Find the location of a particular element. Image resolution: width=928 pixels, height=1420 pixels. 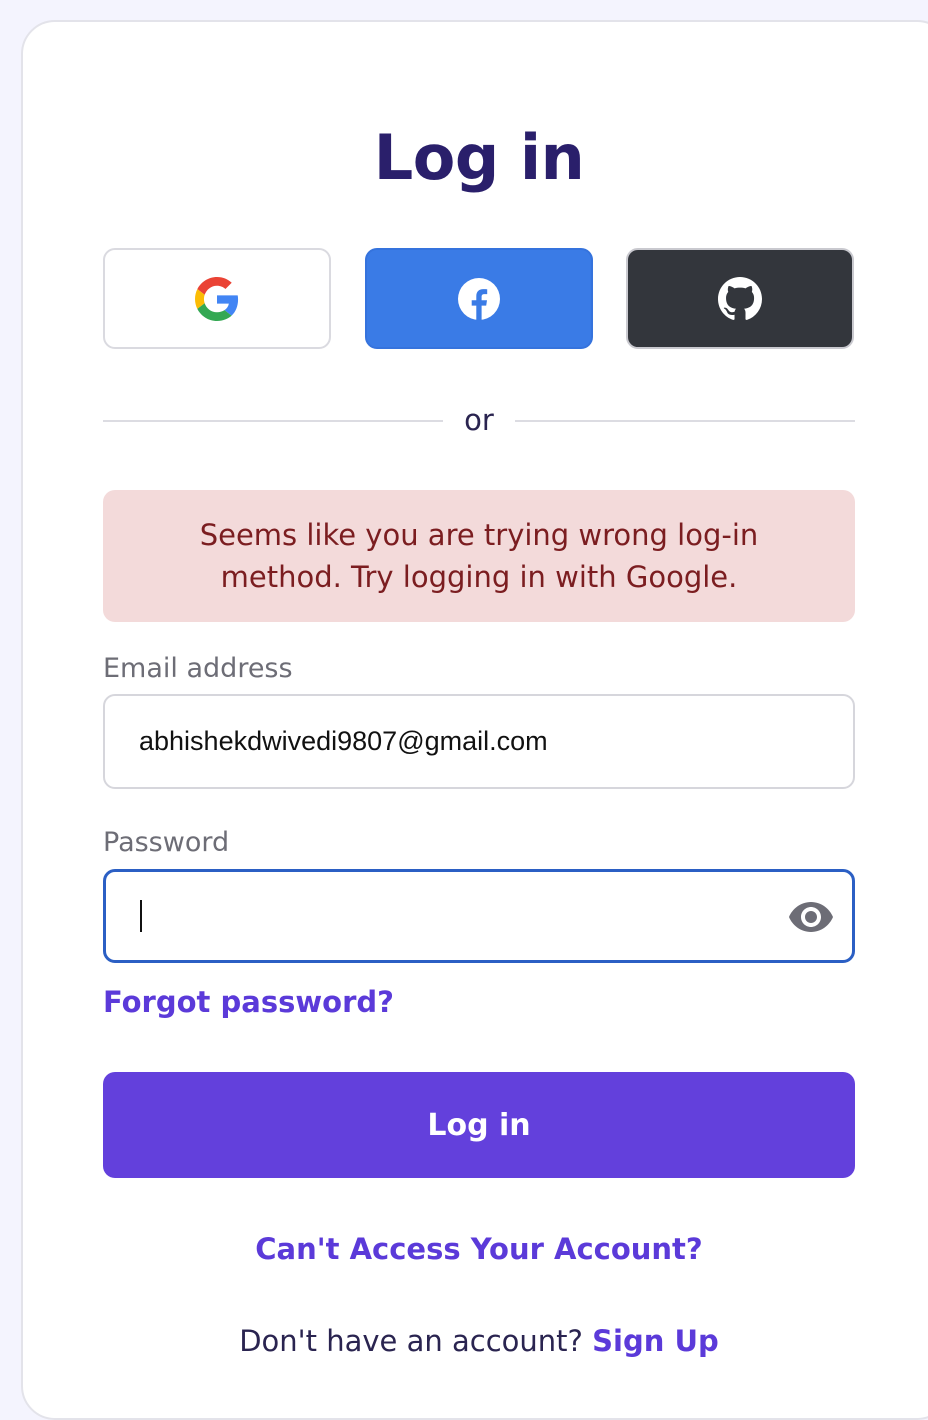

facebook-icon is located at coordinates (479, 298).